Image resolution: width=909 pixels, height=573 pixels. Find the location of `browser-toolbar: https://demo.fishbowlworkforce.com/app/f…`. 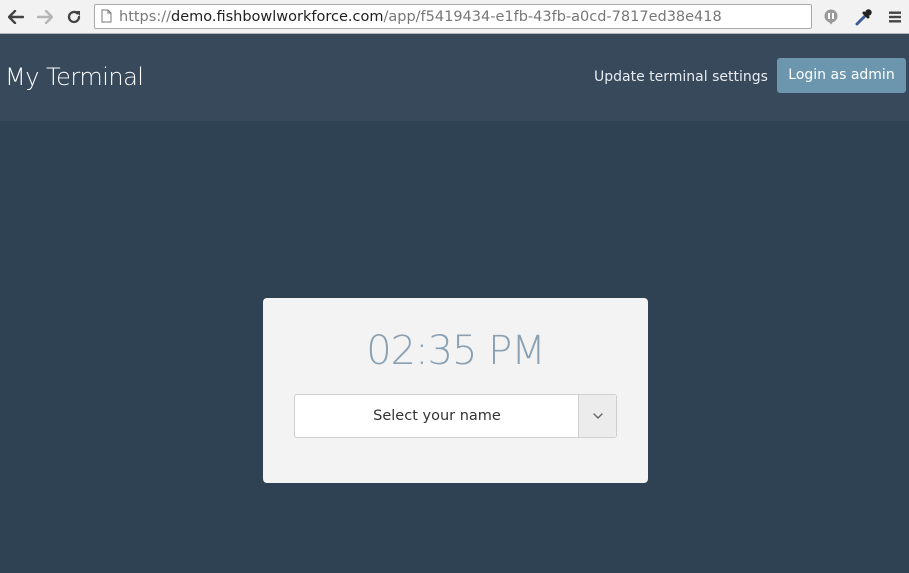

browser-toolbar: https://demo.fishbowlworkforce.com/app/f… is located at coordinates (454, 17).